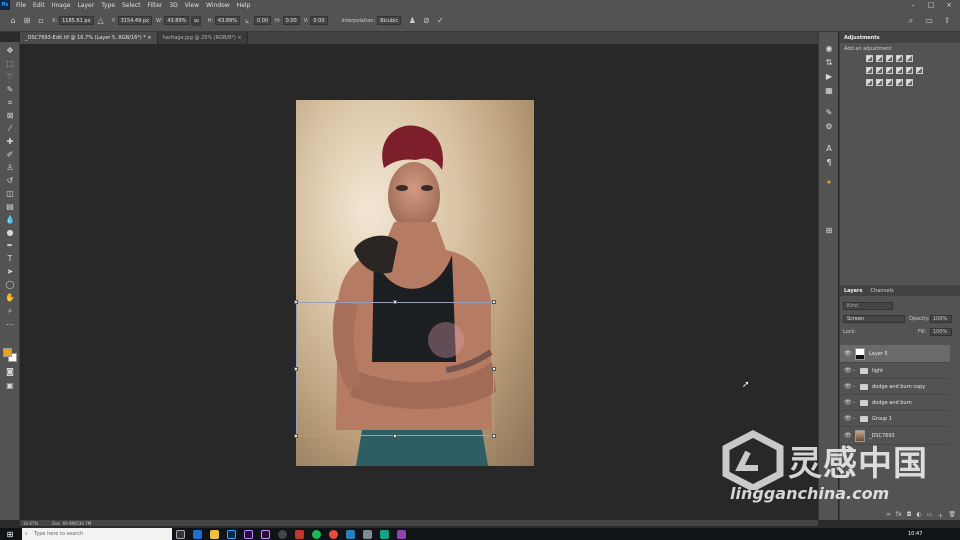 This screenshot has width=960, height=540. What do you see at coordinates (426, 21) in the screenshot?
I see `cancel-transform-icon: ⊘` at bounding box center [426, 21].